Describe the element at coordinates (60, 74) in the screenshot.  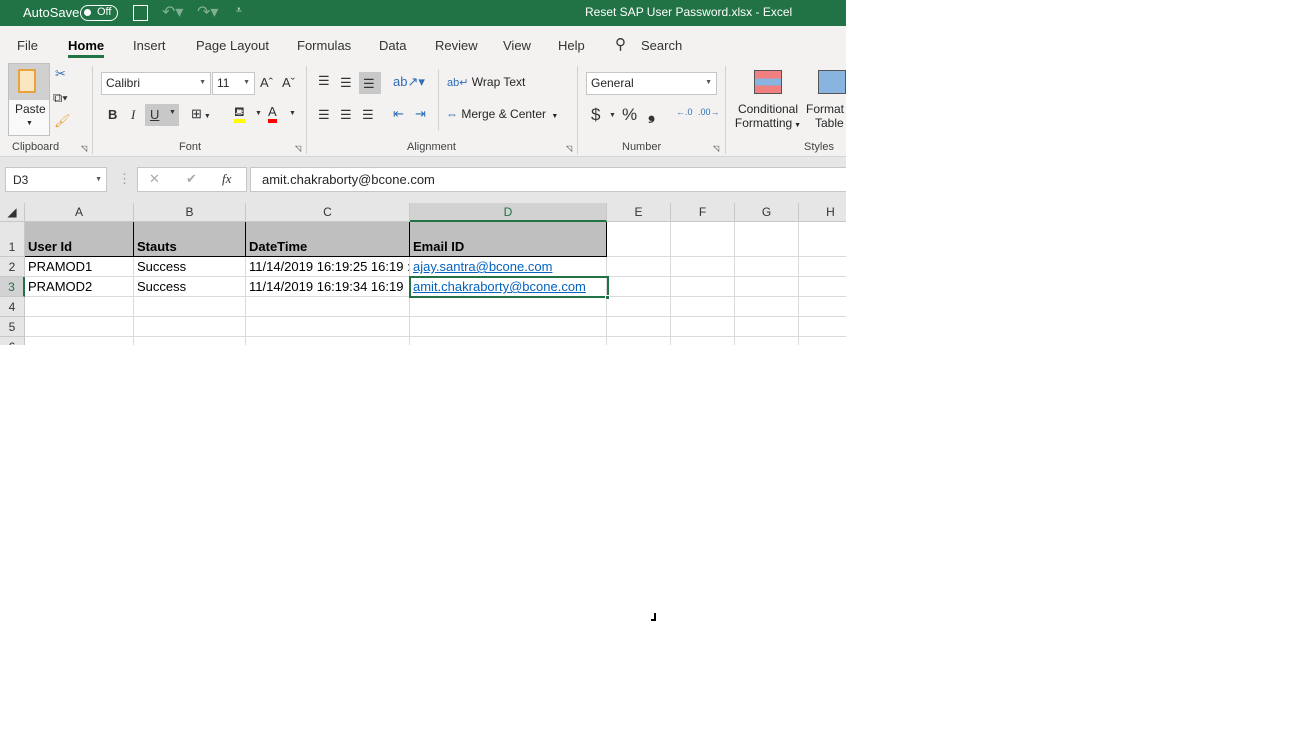
I see `cut-icon: ✂` at that location.